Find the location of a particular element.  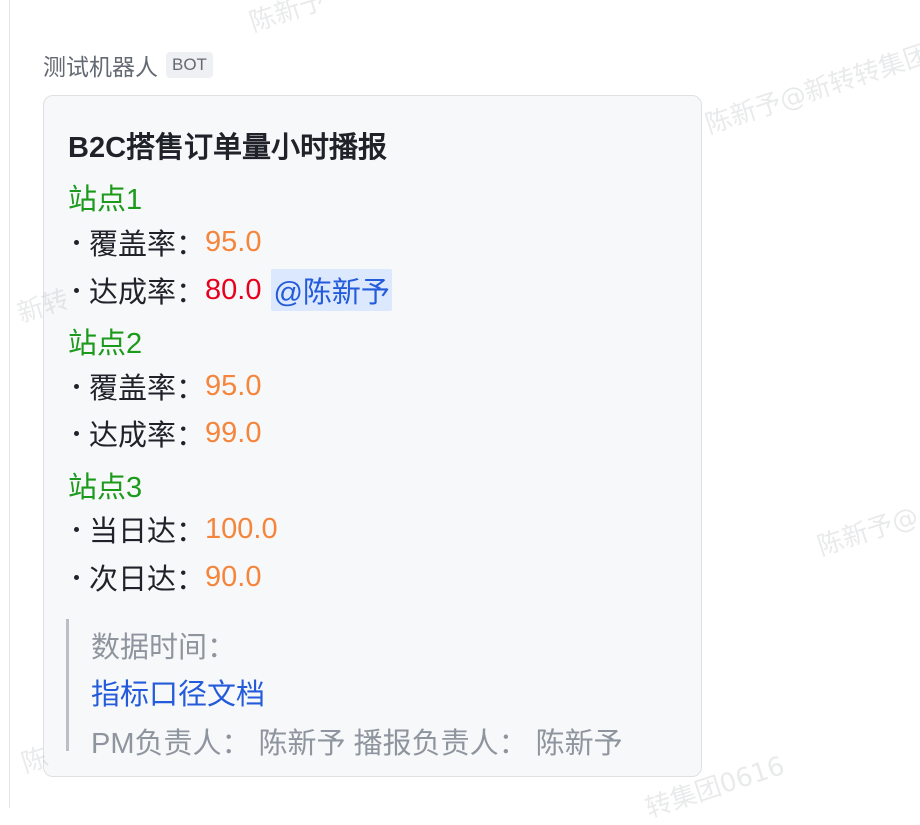

bot-badge: BOT is located at coordinates (189, 65).